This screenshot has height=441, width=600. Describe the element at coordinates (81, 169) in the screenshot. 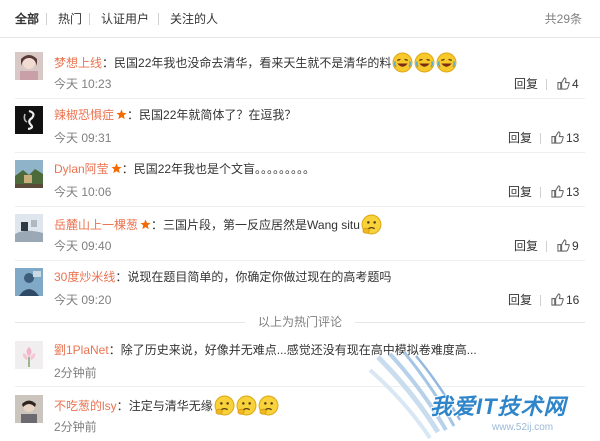

I see `username-link: Dylan阿莹` at that location.